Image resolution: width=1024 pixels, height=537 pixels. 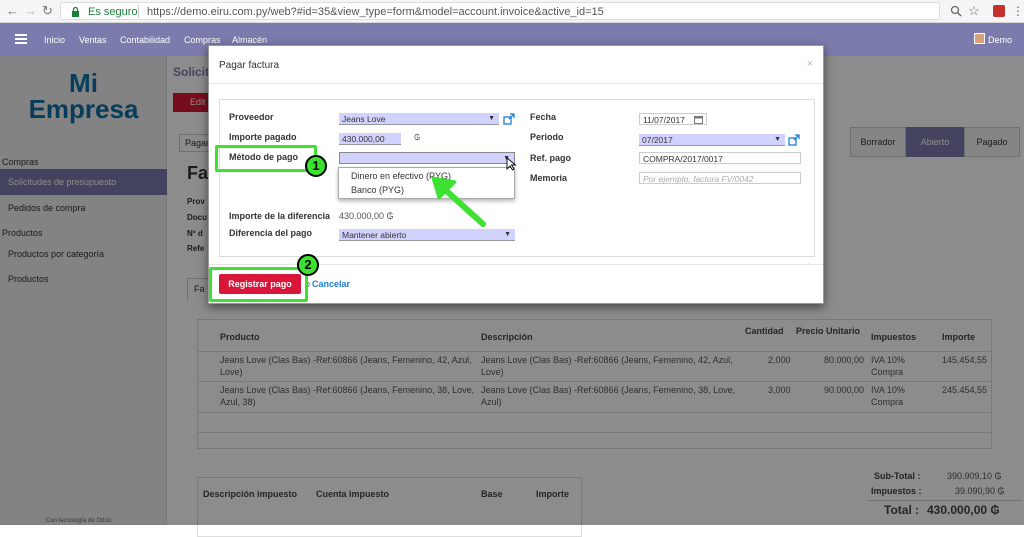 What do you see at coordinates (1018, 11) in the screenshot?
I see `menu-icon: ⋮` at bounding box center [1018, 11].